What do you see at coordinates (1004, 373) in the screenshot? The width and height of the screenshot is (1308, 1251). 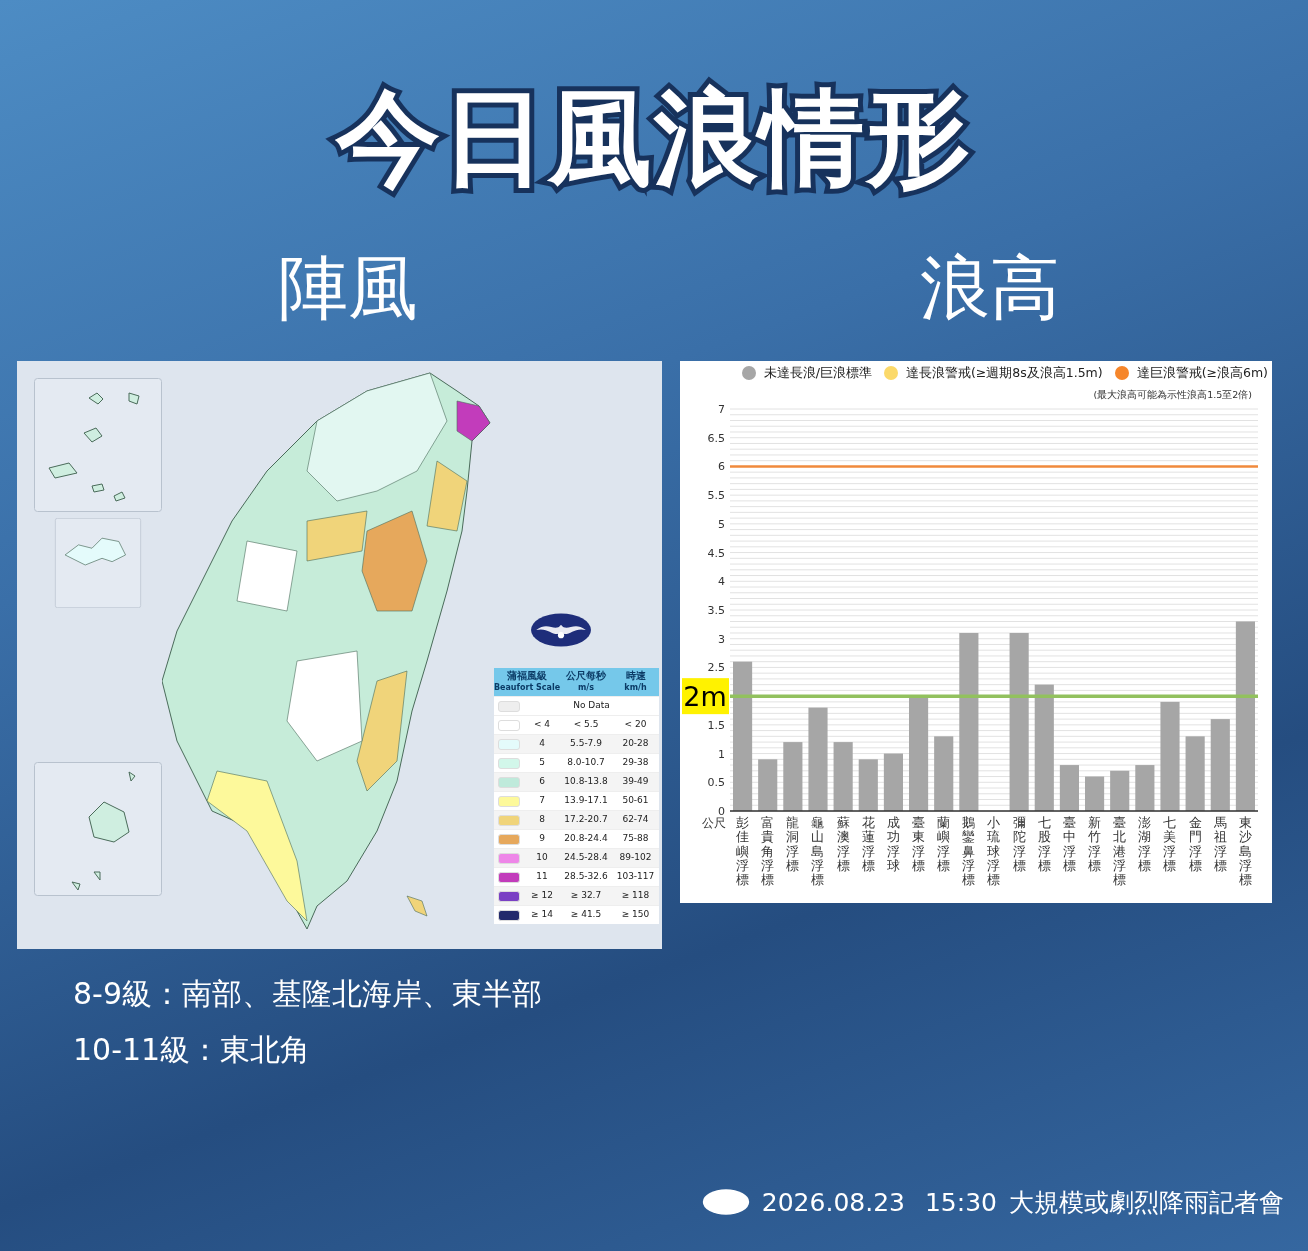 I see `legend-label: 達長浪警戒(≥週期8s及浪高1.5m)` at bounding box center [1004, 373].